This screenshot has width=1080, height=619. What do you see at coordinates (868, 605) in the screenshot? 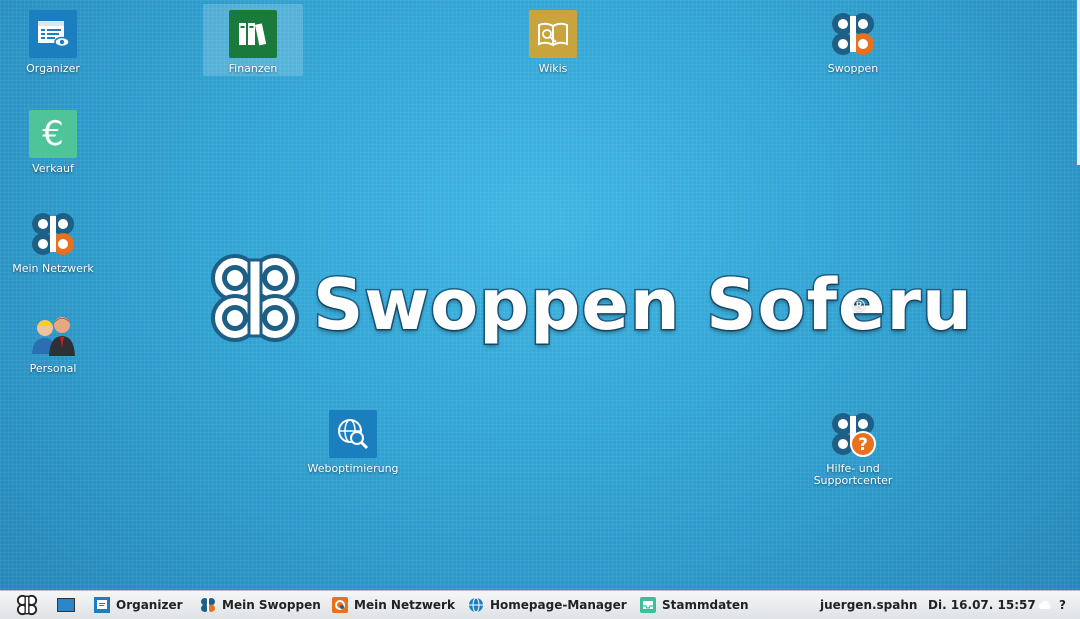
I see `user-name: juergen.spahn` at bounding box center [868, 605].